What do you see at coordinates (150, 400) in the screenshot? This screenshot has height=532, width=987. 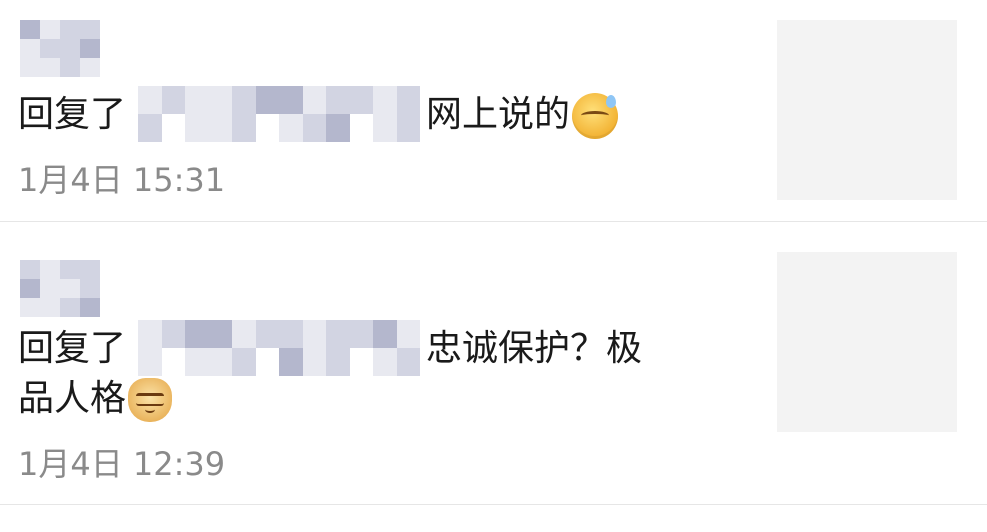 I see `doge-emoji-icon` at bounding box center [150, 400].